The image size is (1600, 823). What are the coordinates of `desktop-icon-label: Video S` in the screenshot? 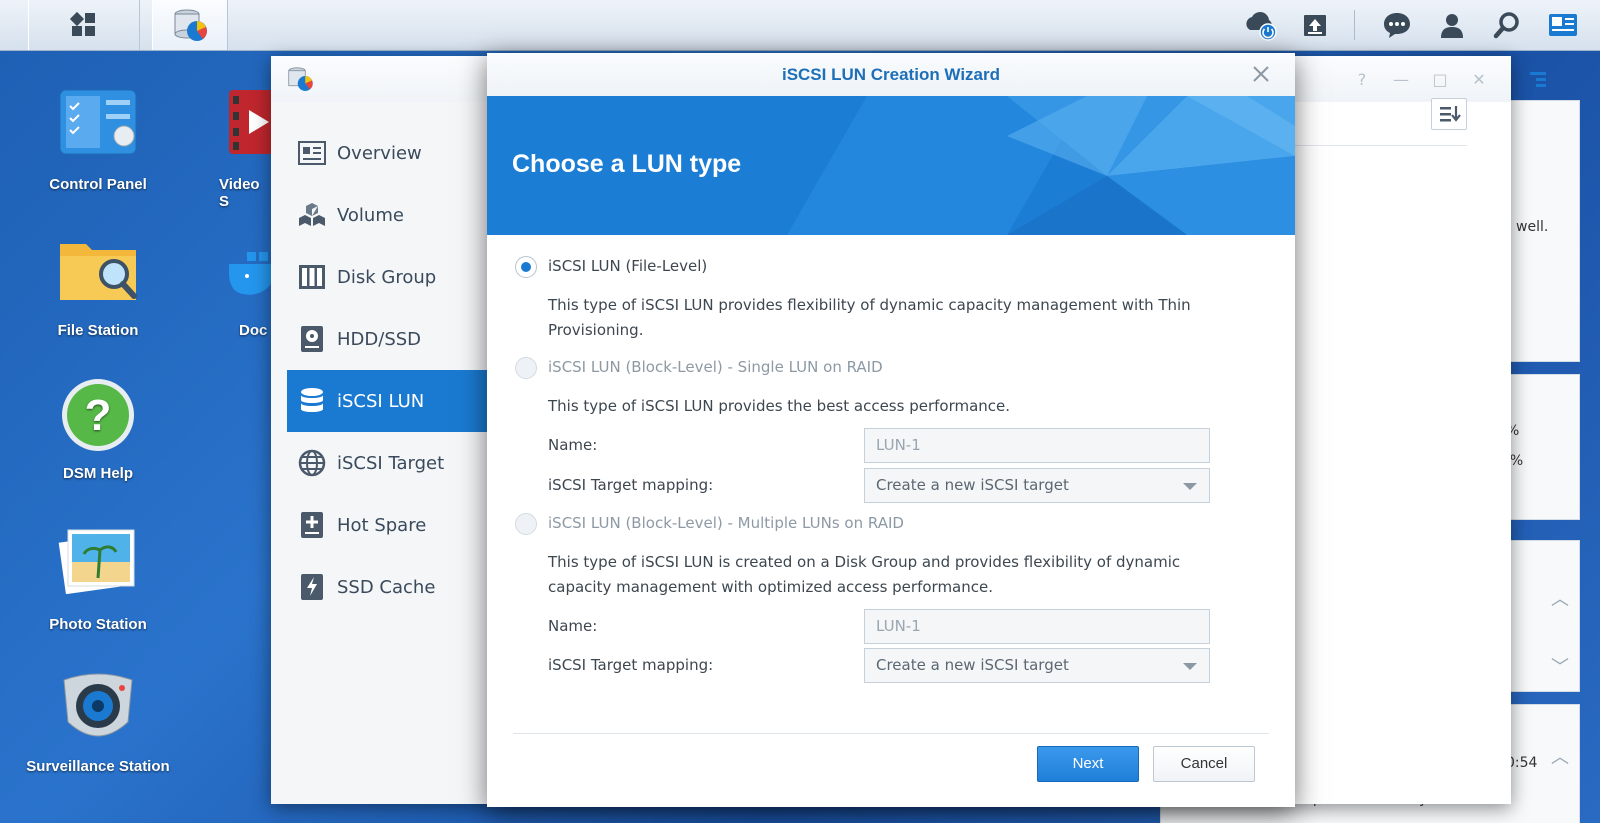 It's located at (239, 193).